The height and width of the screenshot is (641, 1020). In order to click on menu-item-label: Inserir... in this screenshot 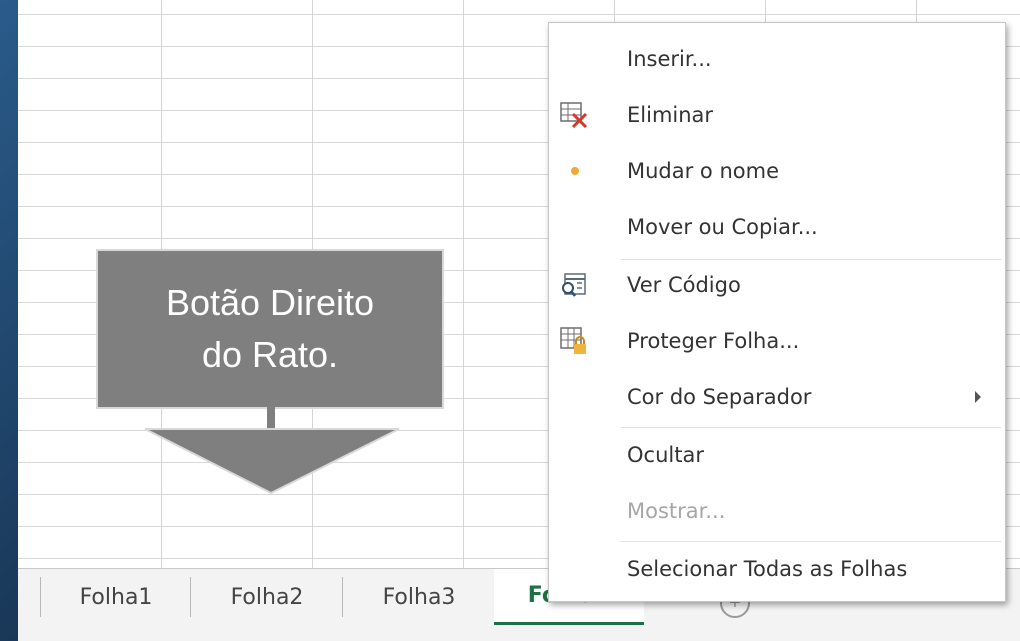, I will do `click(669, 59)`.